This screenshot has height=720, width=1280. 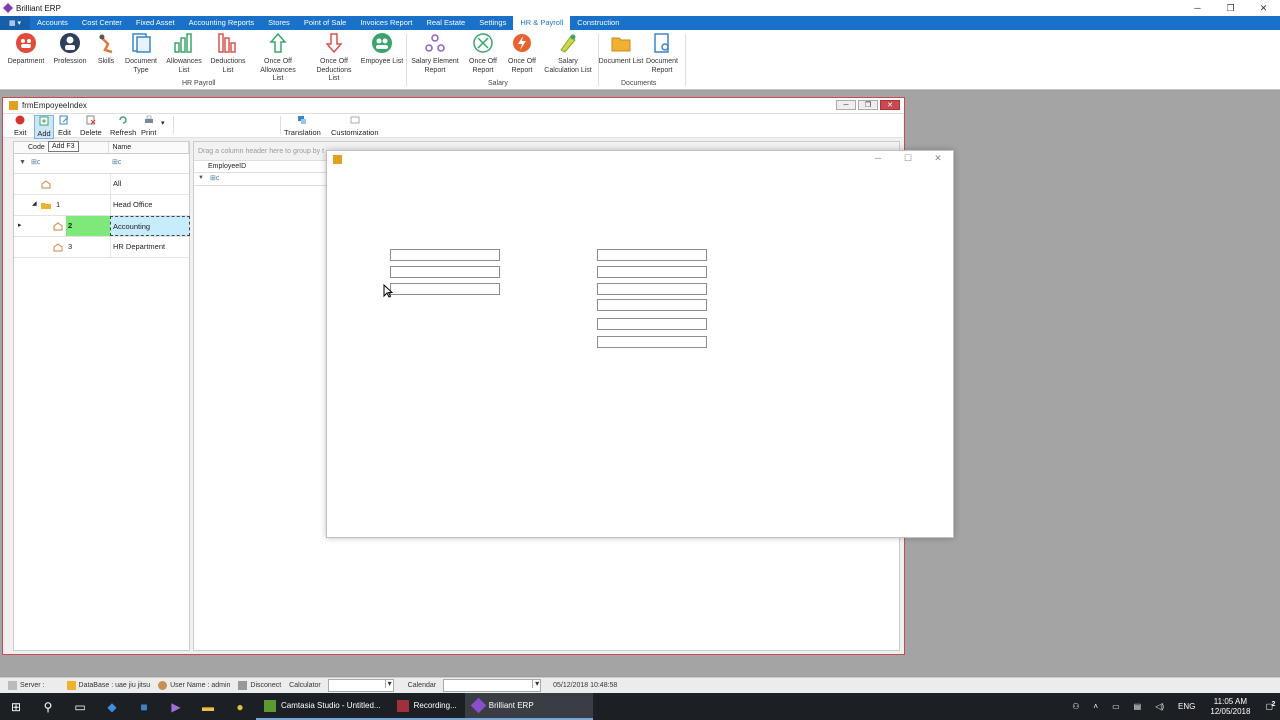 What do you see at coordinates (20, 126) in the screenshot?
I see `exit-button: Exit` at bounding box center [20, 126].